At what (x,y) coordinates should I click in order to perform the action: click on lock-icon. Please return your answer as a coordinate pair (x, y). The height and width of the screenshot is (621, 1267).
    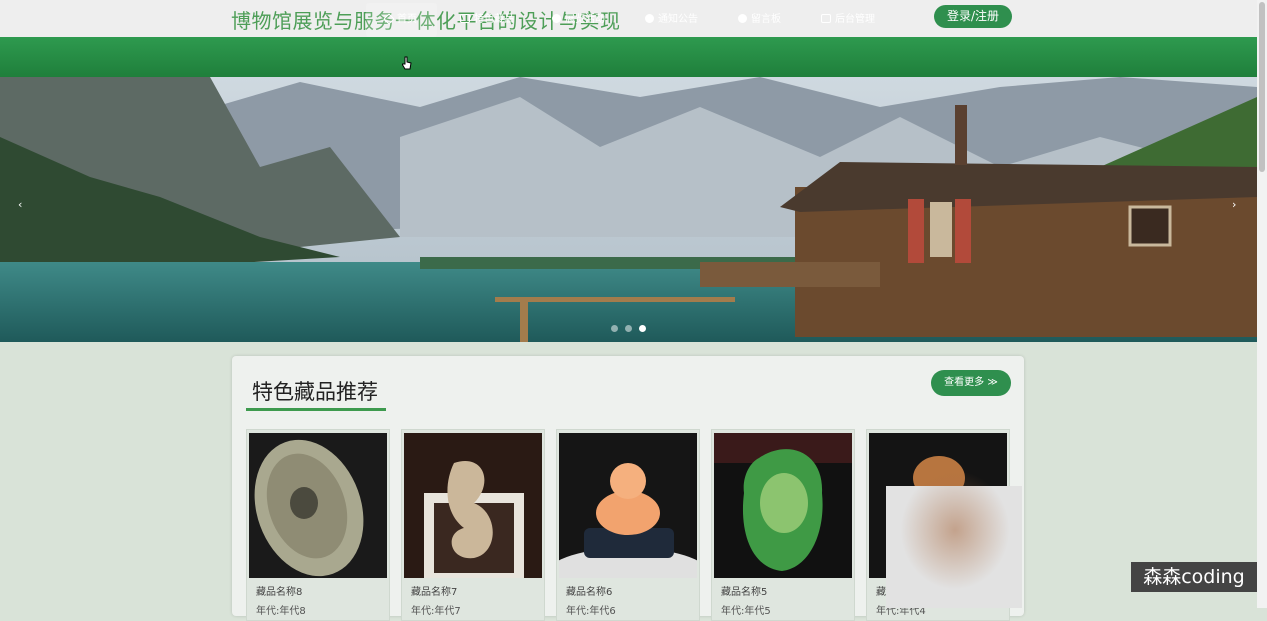
    Looking at the image, I should click on (826, 18).